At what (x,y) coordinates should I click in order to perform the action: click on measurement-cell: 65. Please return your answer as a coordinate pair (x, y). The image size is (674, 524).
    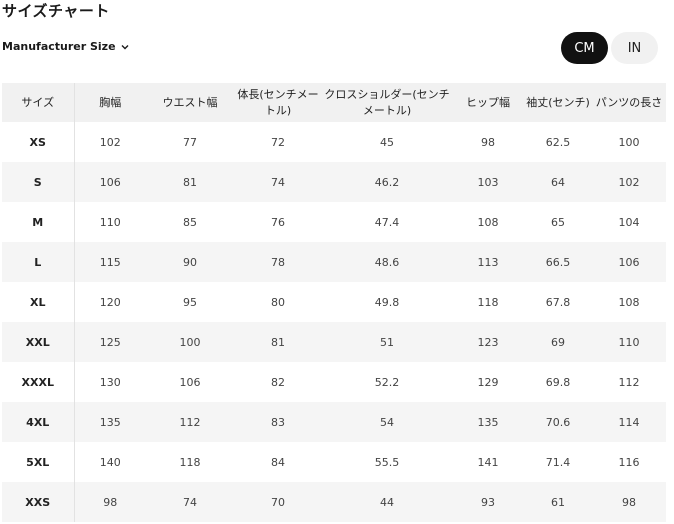
    Looking at the image, I should click on (558, 222).